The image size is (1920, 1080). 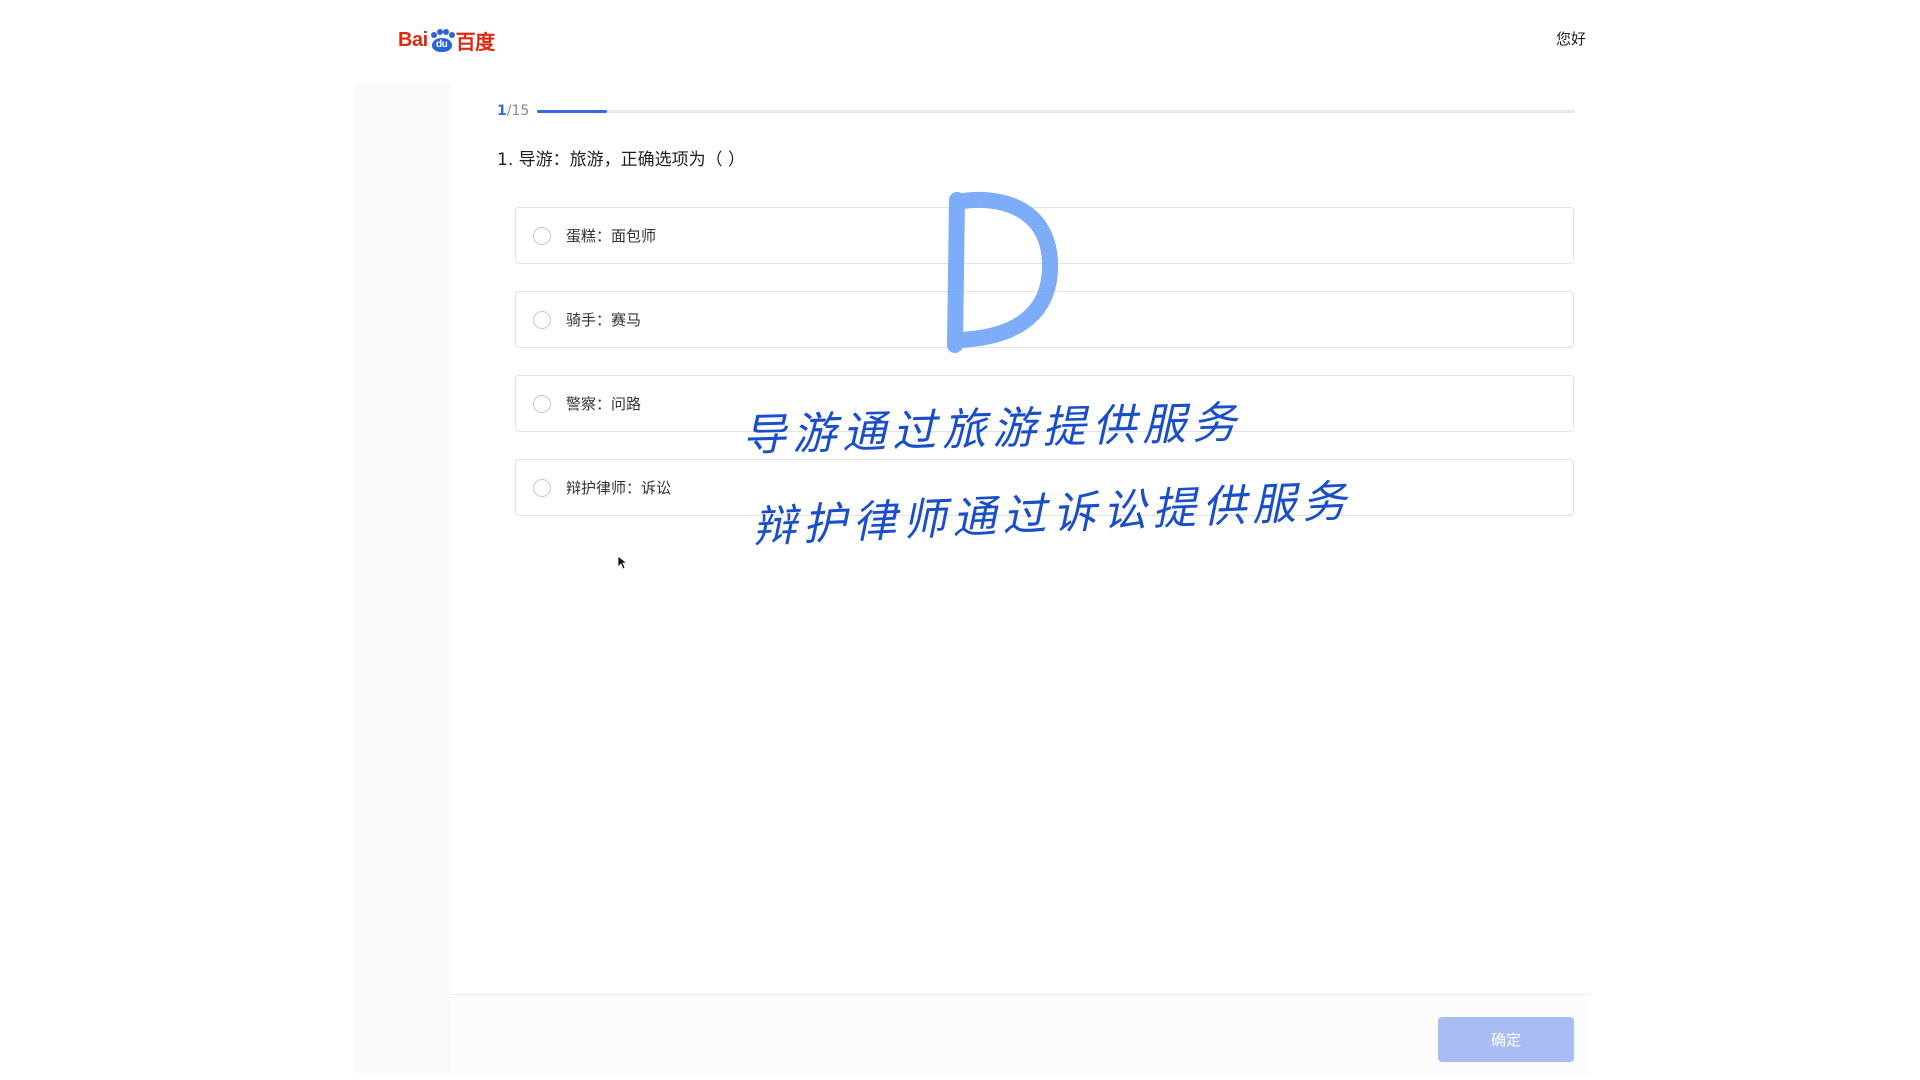 What do you see at coordinates (518, 111) in the screenshot?
I see `progress-total: /15` at bounding box center [518, 111].